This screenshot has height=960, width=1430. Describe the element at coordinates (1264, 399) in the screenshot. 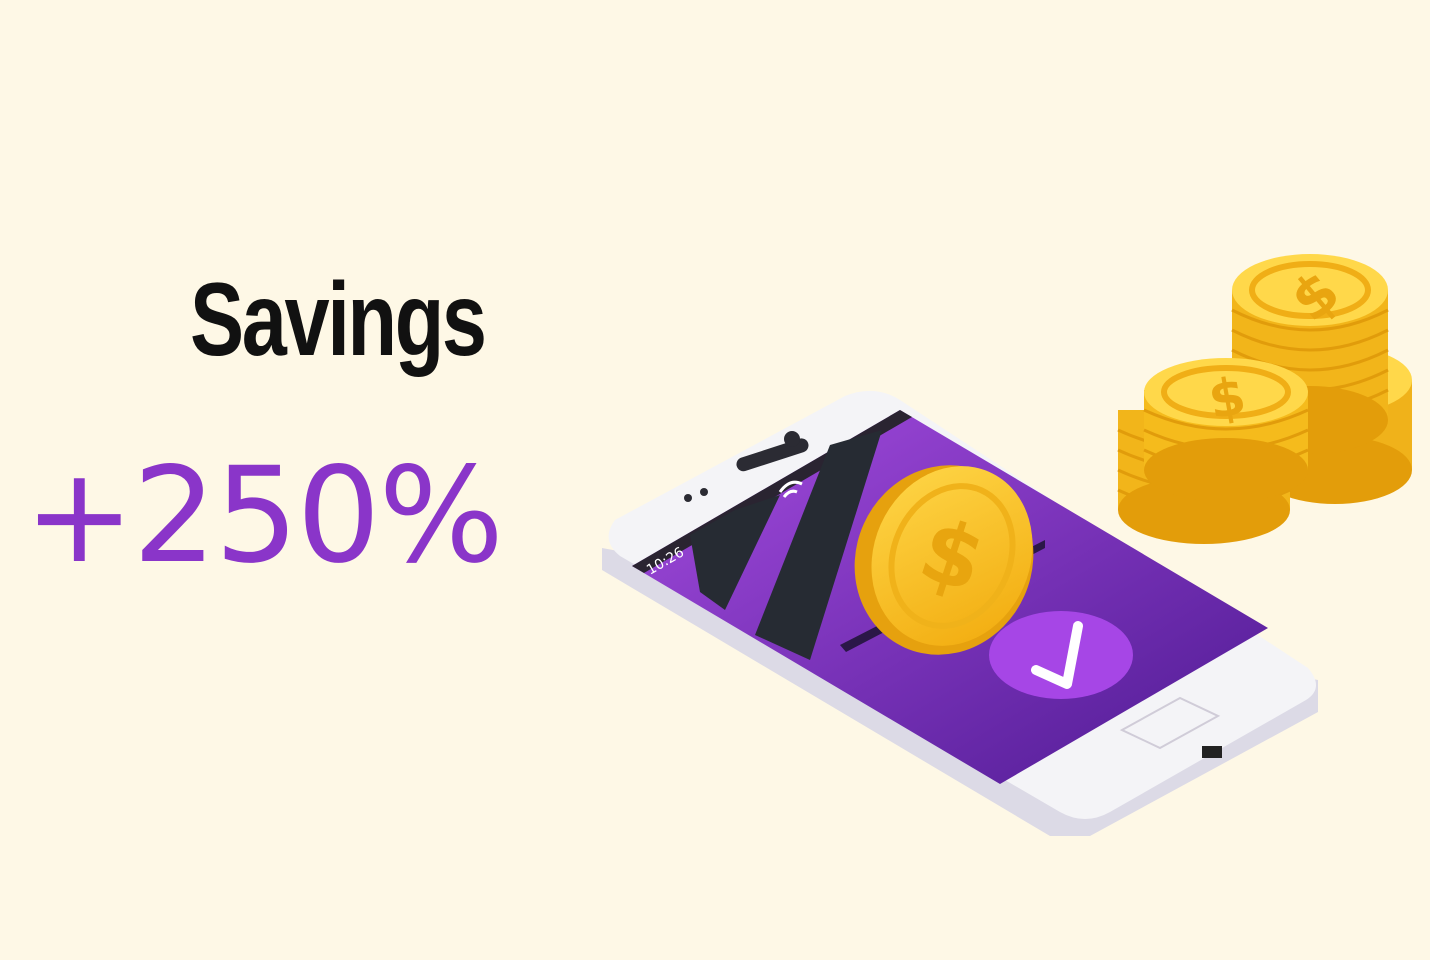

I see `coin-stack-icon: $ $` at that location.